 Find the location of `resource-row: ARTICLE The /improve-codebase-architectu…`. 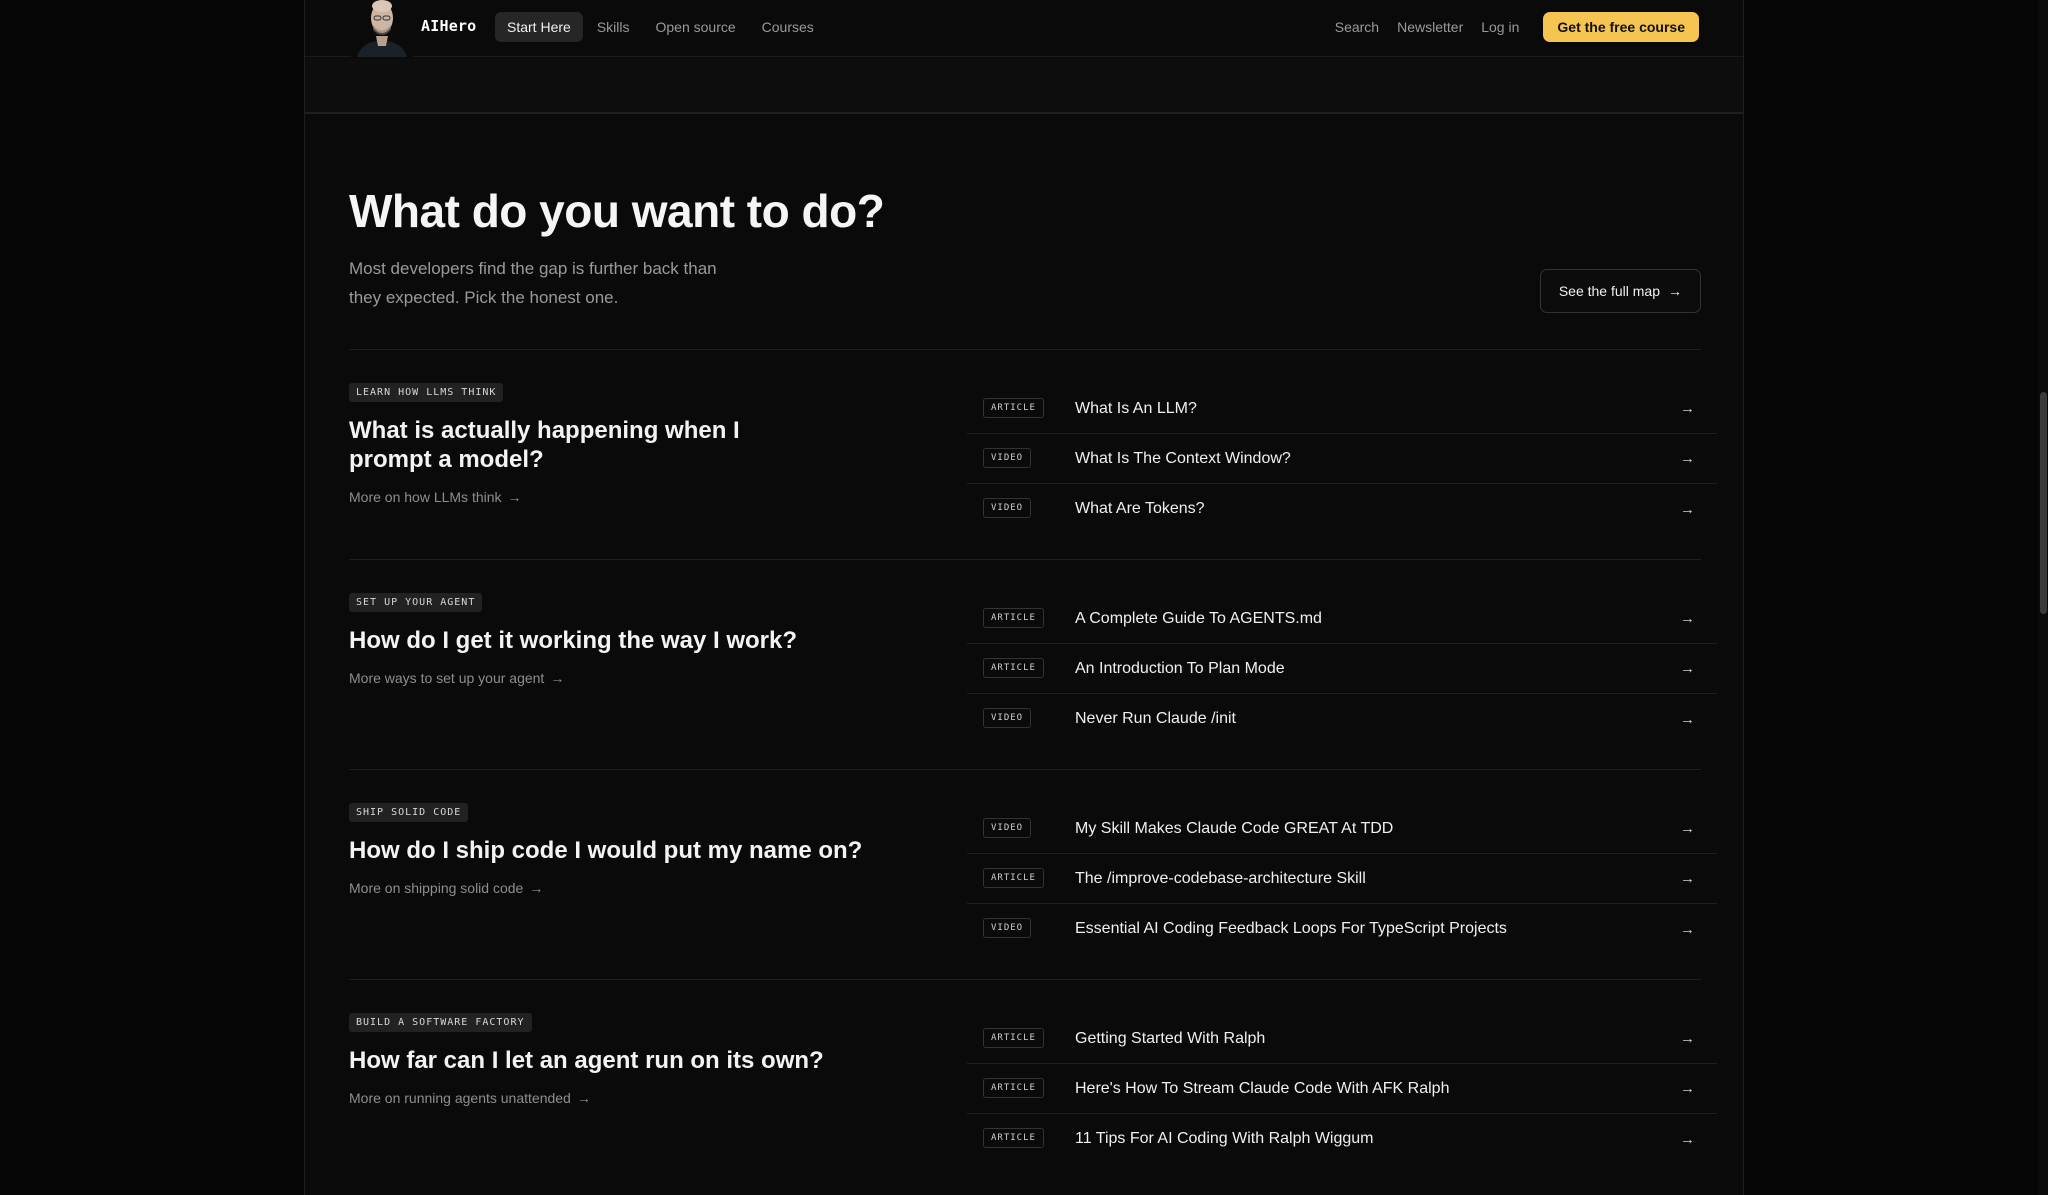

resource-row: ARTICLE The /improve-codebase-architectu… is located at coordinates (1342, 879).